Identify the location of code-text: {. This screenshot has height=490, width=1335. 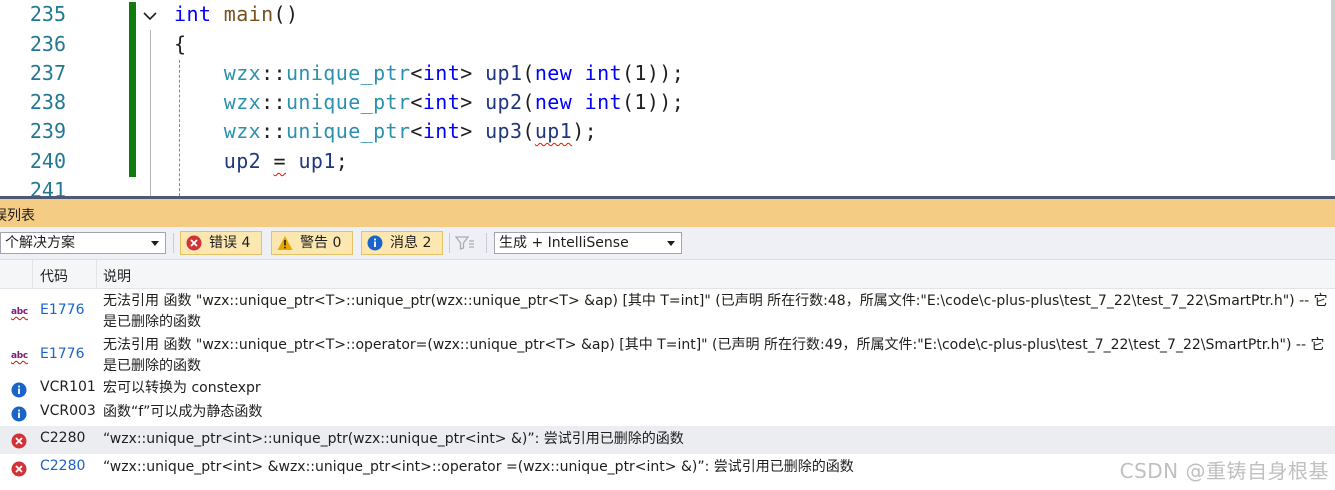
(180, 44).